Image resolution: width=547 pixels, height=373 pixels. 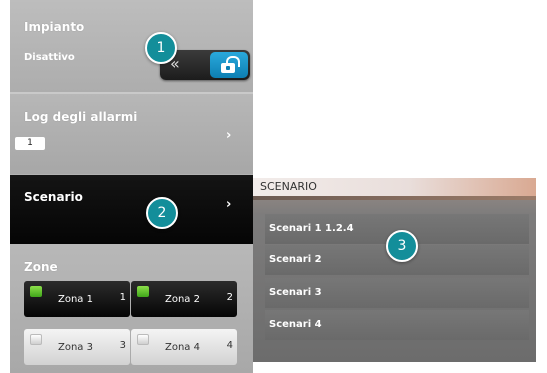 I want to click on zone-name: Zona 1, so click(x=75, y=299).